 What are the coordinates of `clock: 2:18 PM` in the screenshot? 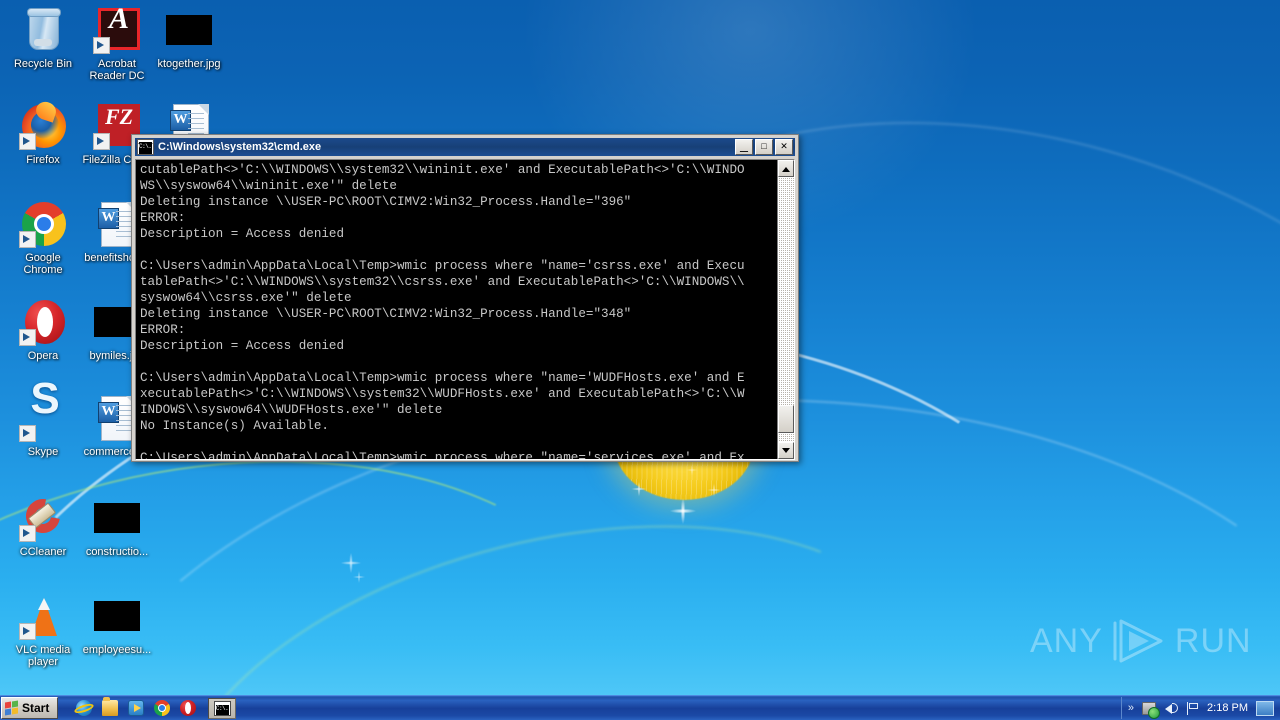 It's located at (1227, 708).